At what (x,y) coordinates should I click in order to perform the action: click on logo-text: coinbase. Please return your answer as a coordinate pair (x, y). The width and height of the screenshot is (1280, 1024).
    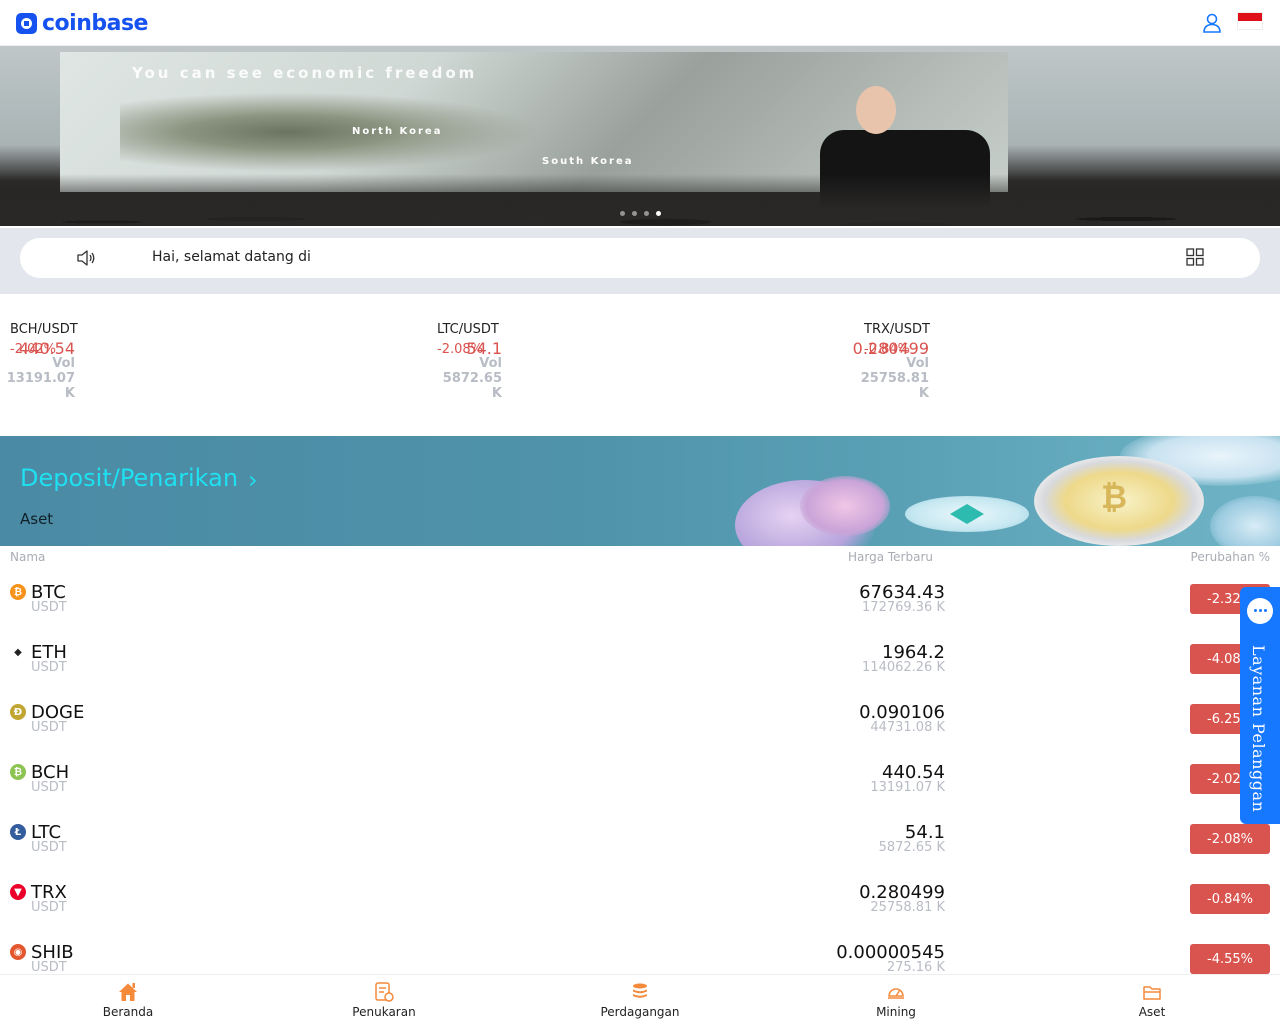
    Looking at the image, I should click on (95, 23).